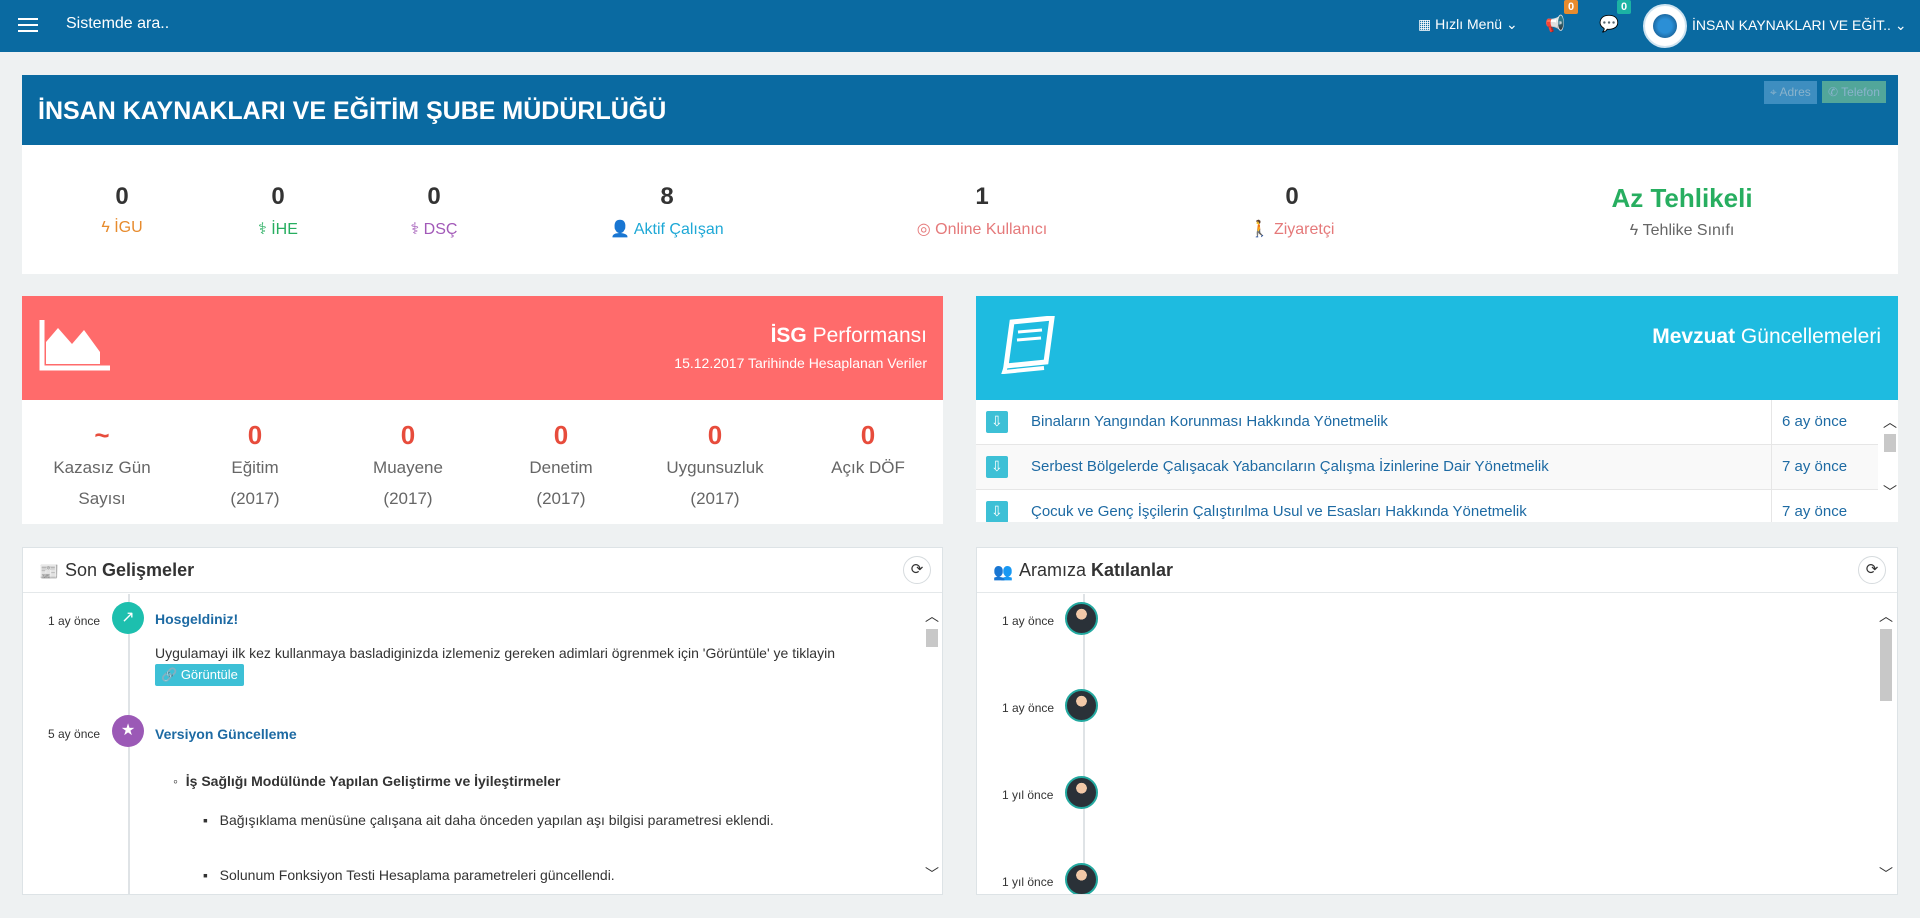  I want to click on title-light: Son, so click(84, 570).